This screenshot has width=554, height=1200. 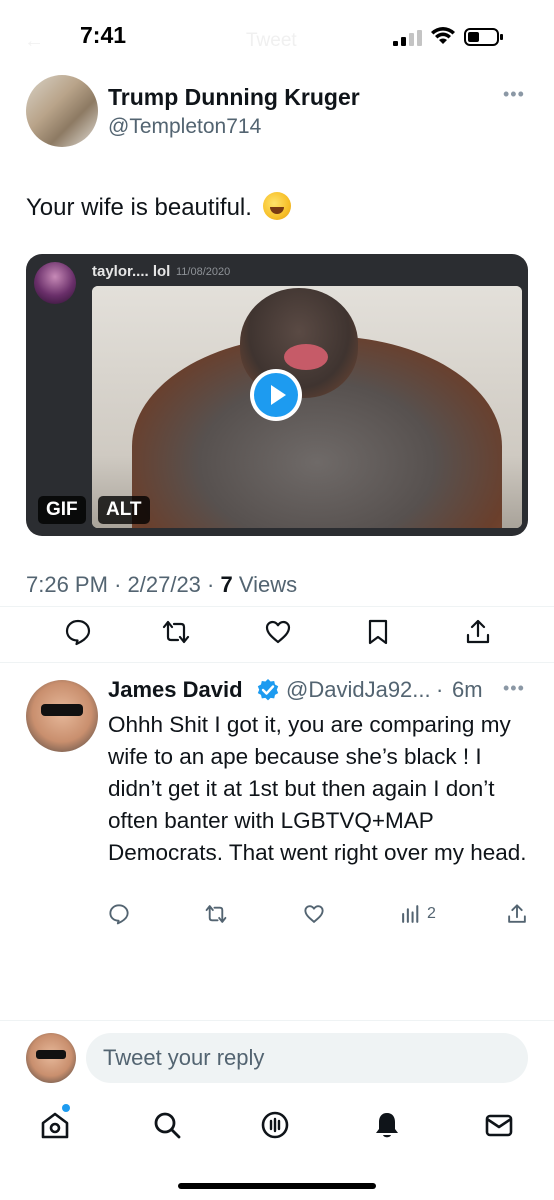 I want to click on reply-input, so click(x=307, y=1058).